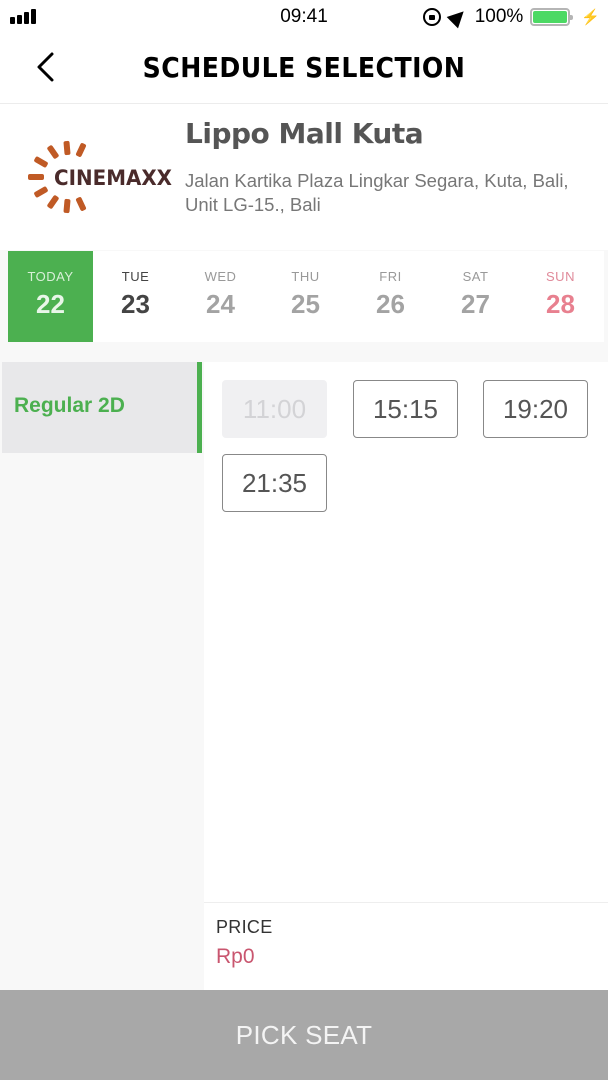  I want to click on charging-bolt-icon: ⚡, so click(590, 17).